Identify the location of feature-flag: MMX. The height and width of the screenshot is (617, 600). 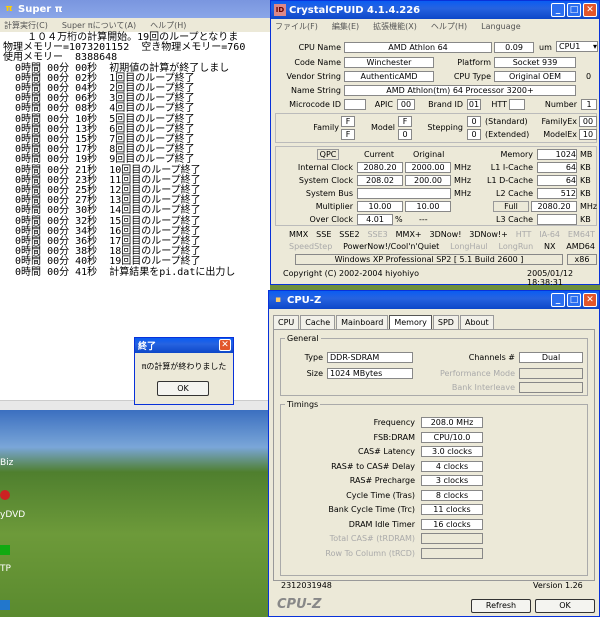
(299, 234).